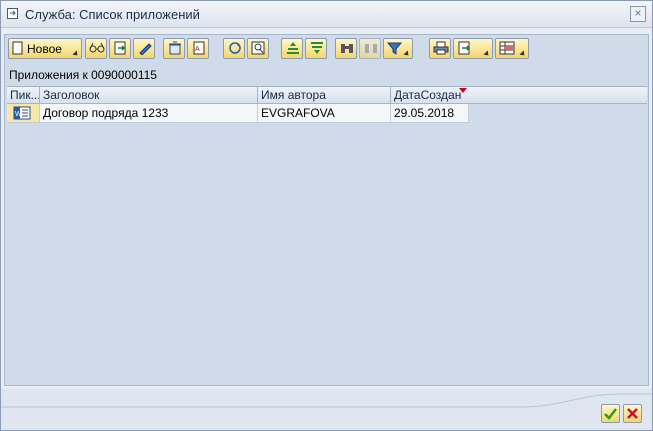  What do you see at coordinates (473, 48) in the screenshot?
I see `export-button` at bounding box center [473, 48].